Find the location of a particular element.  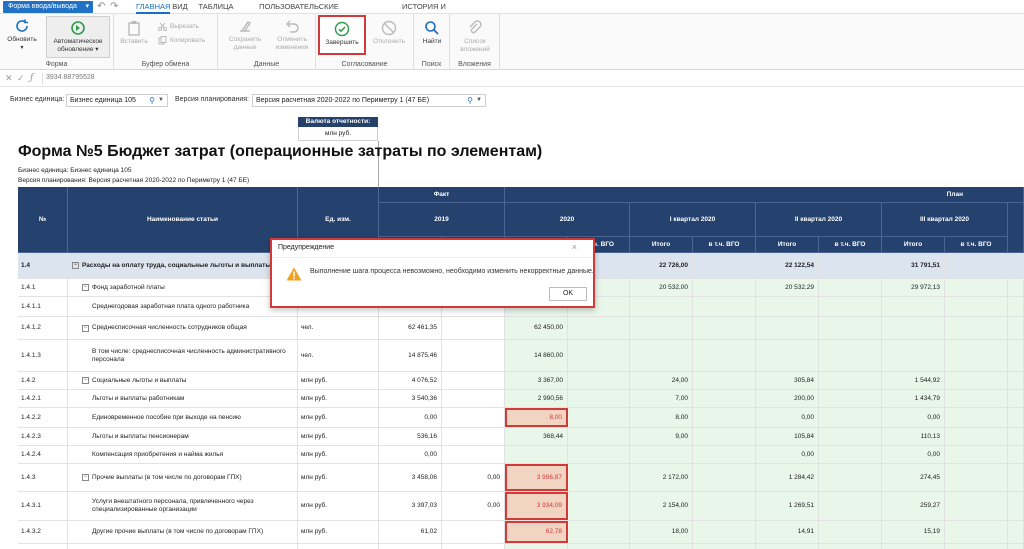

cell-q2-total: 305,84 is located at coordinates (787, 380).